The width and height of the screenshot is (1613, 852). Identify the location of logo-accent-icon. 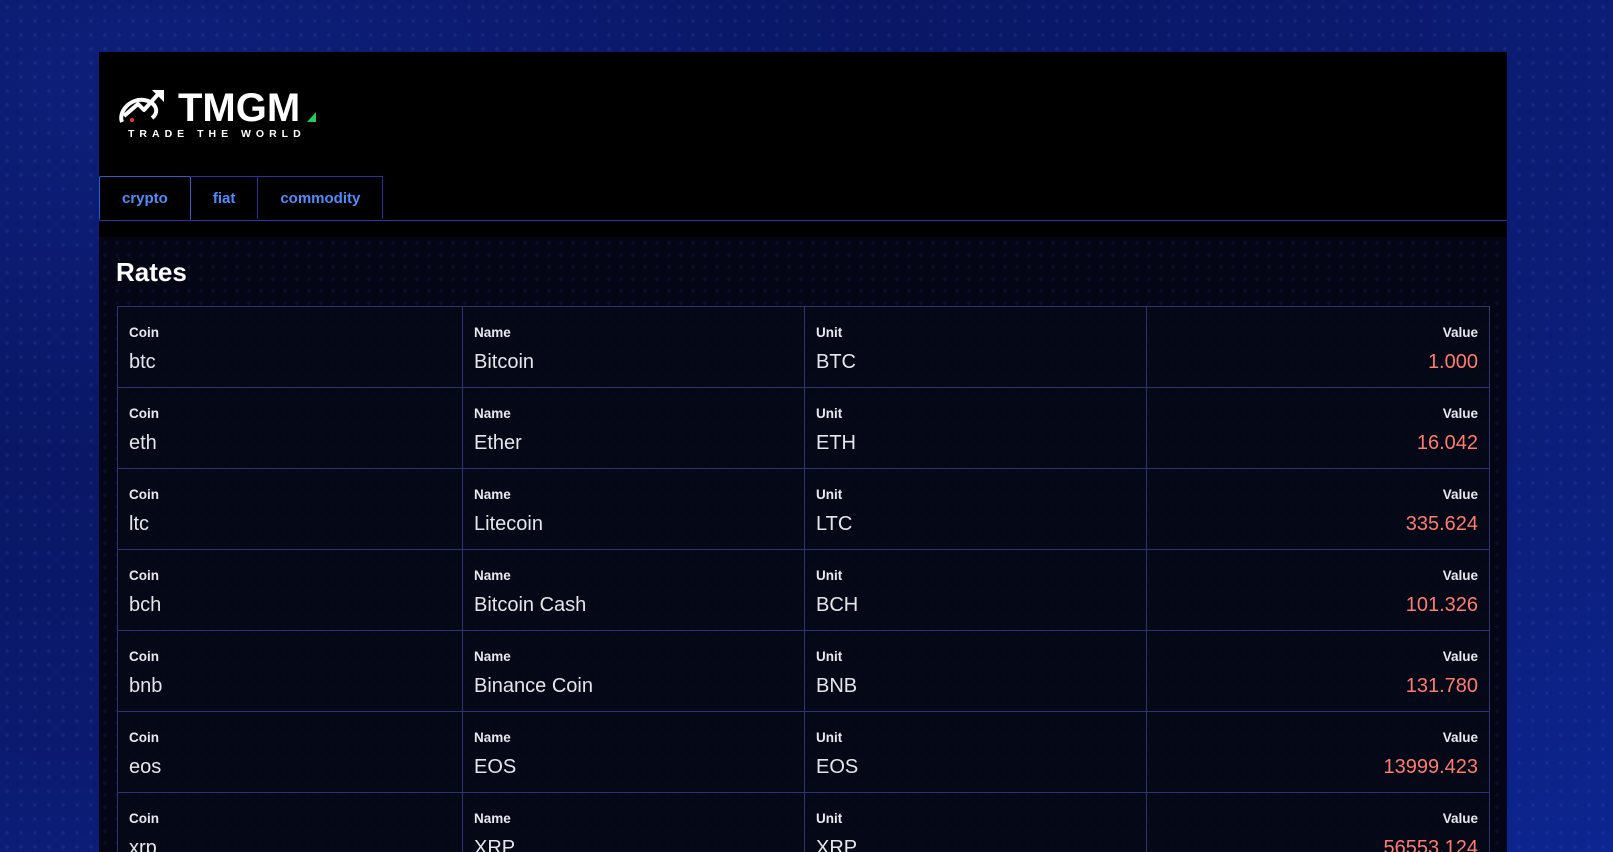
(311, 117).